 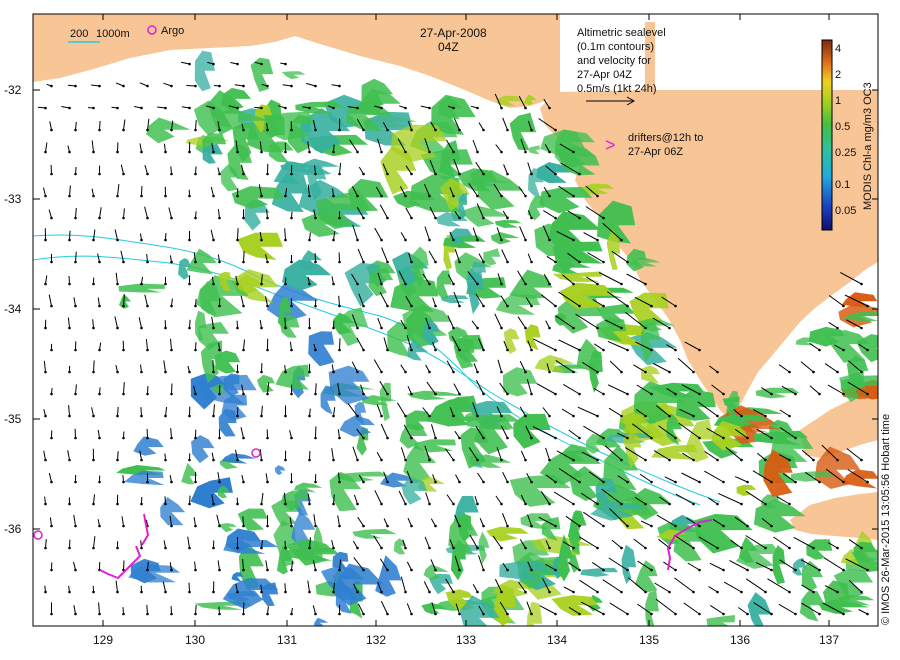 What do you see at coordinates (287, 640) in the screenshot?
I see `x-tick-label-131: 131` at bounding box center [287, 640].